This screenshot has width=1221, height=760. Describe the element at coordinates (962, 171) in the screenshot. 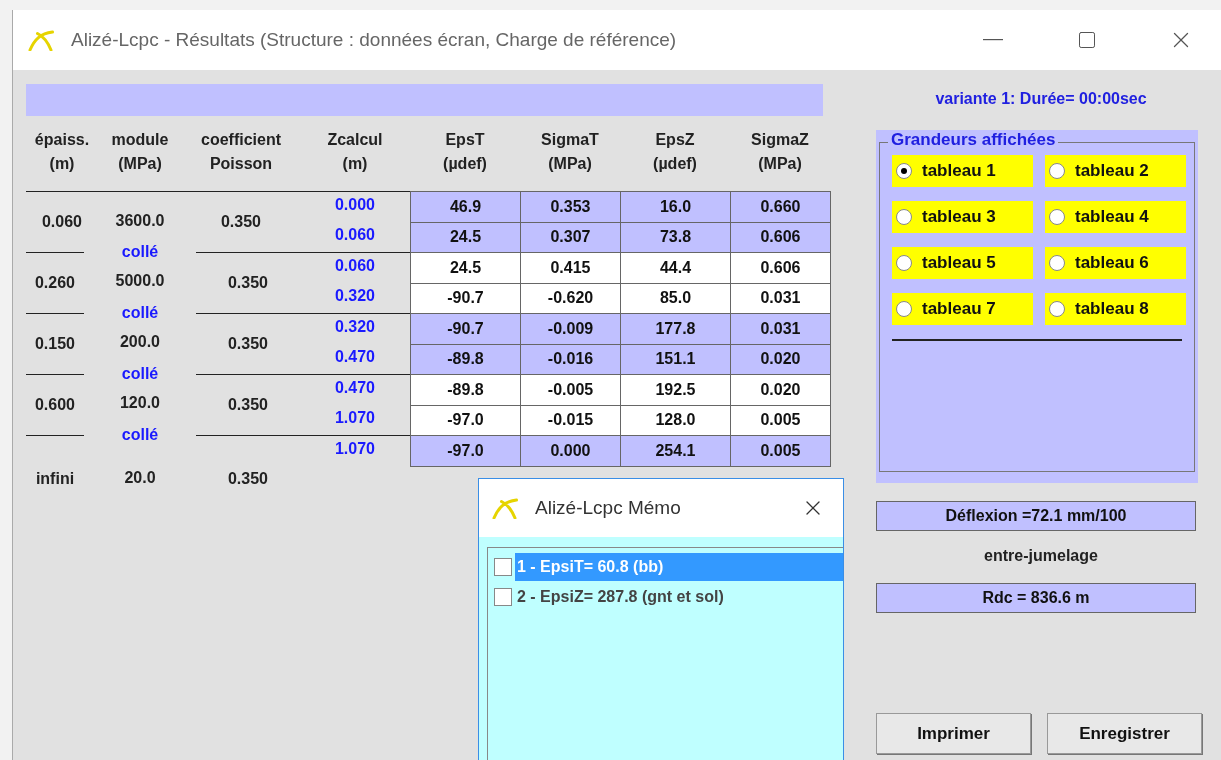

I see `radio-option: tableau 1` at that location.